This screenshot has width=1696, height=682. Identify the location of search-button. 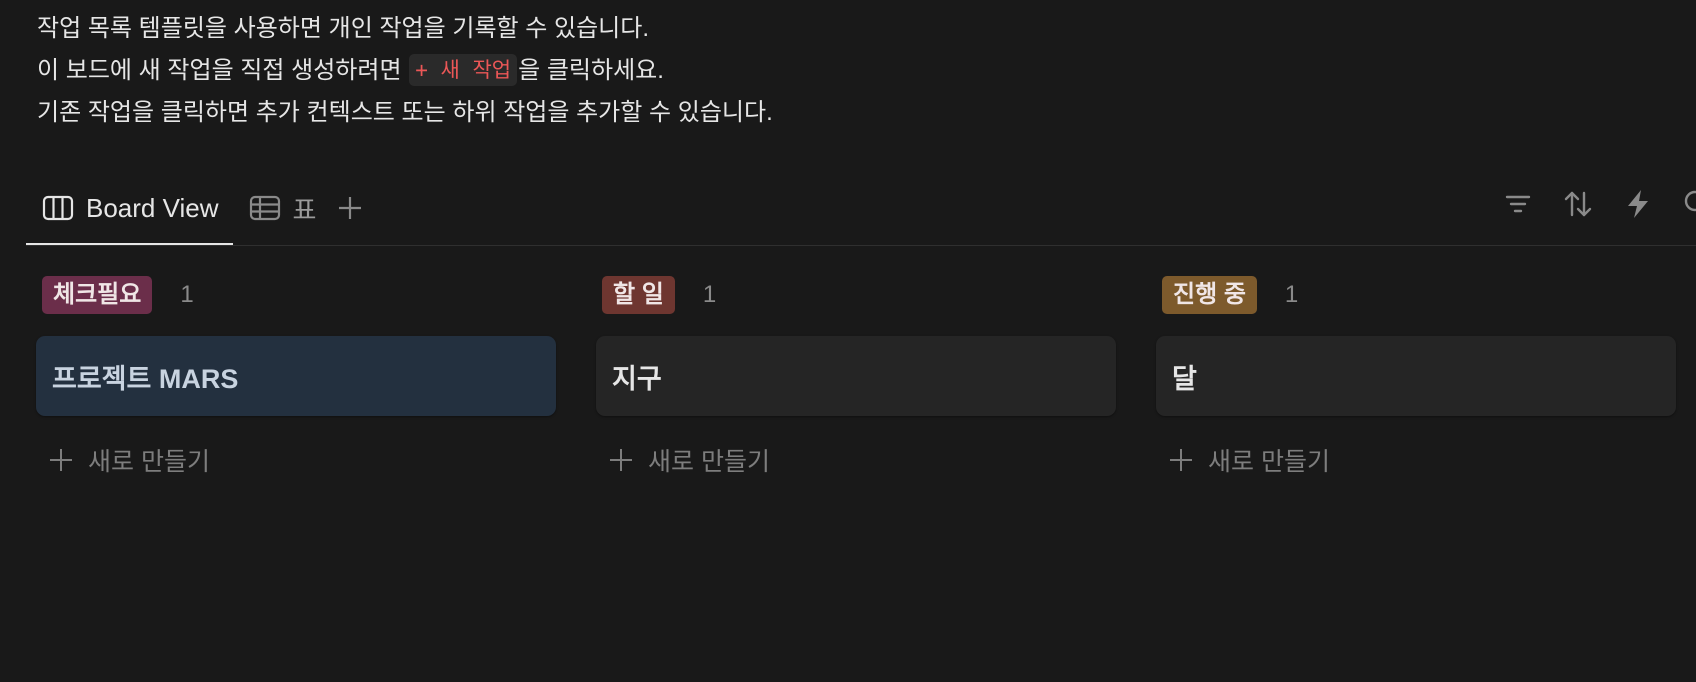
(1688, 204).